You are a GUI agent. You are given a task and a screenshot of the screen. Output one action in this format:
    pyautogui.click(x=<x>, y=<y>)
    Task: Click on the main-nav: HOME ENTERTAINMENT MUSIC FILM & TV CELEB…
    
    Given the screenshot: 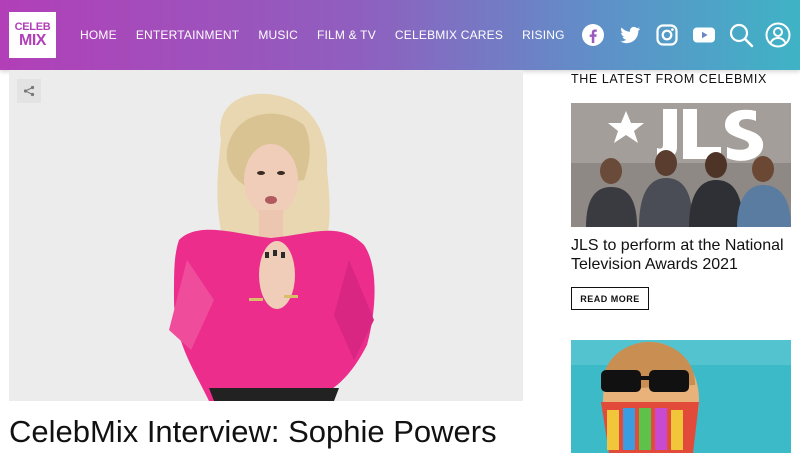 What is the action you would take?
    pyautogui.click(x=332, y=35)
    